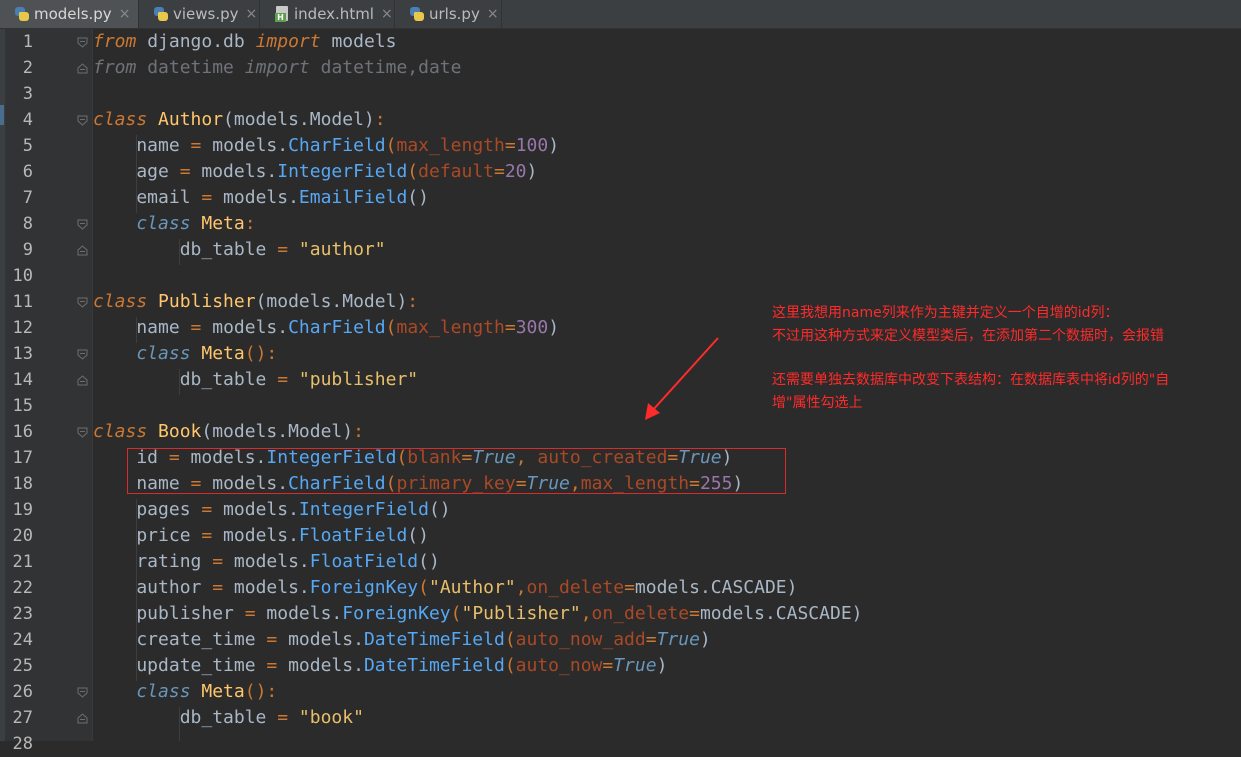 The width and height of the screenshot is (1241, 757). I want to click on tab-views-py: views.py ×, so click(199, 14).